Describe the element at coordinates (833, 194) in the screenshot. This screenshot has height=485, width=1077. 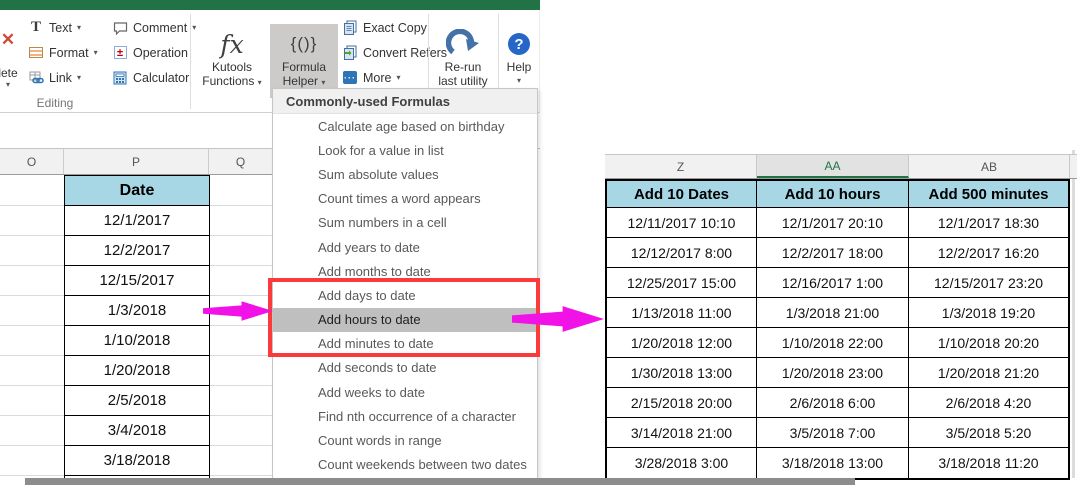
I see `result-header-add-10-hours: Add 10 hours` at that location.